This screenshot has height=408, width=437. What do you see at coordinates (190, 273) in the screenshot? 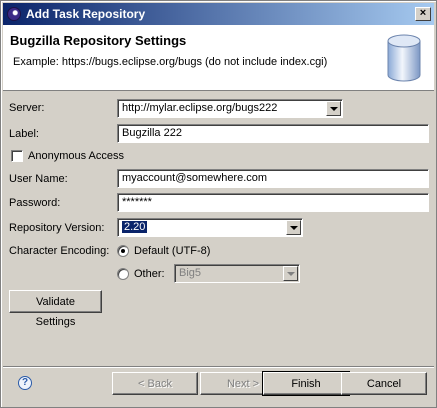
I see `encoding-other-value: Big5` at bounding box center [190, 273].